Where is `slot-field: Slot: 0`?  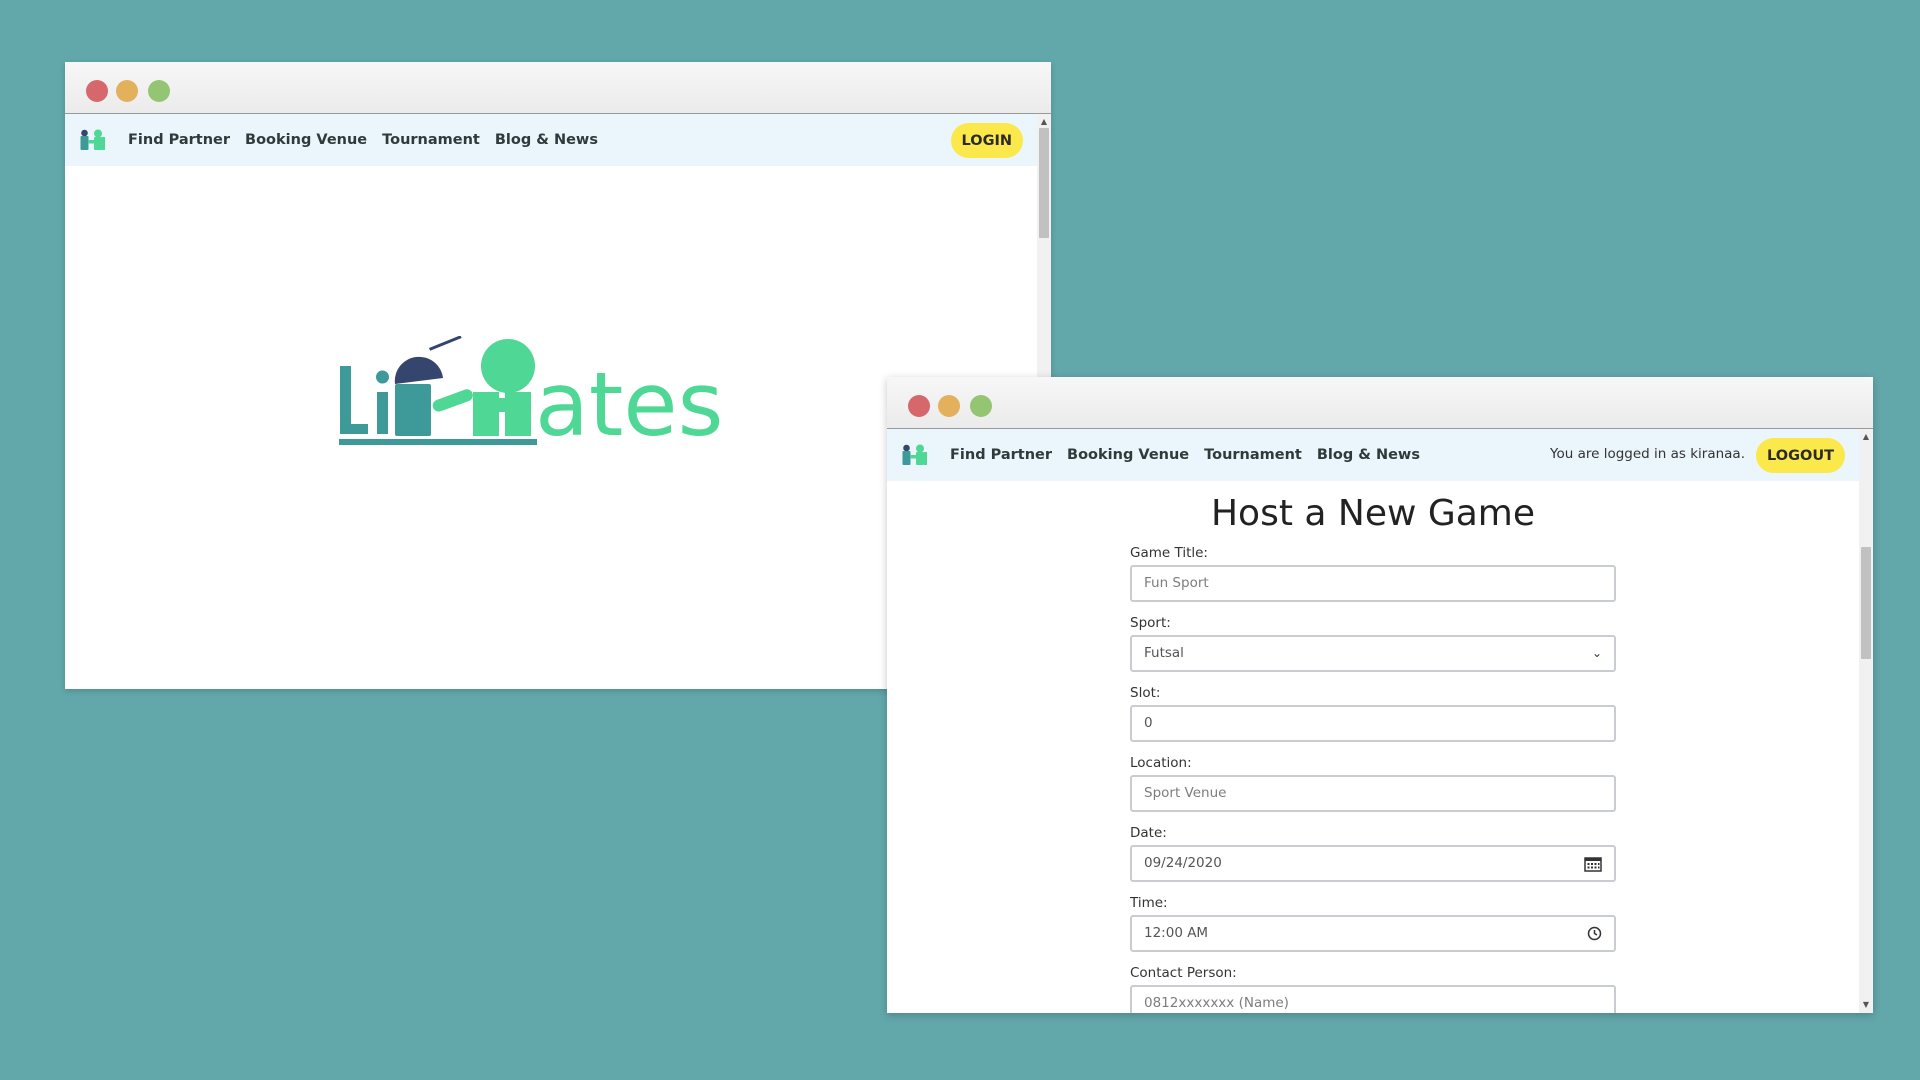 slot-field: Slot: 0 is located at coordinates (1373, 713).